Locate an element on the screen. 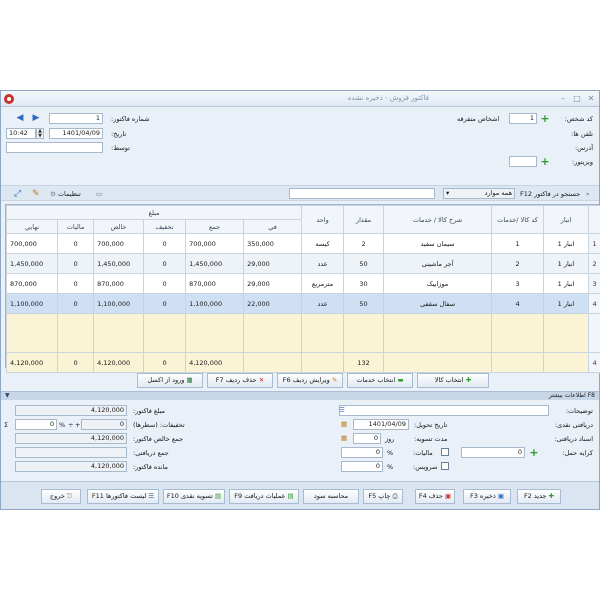  previous-invoice-icon: ◀ is located at coordinates (20, 119).